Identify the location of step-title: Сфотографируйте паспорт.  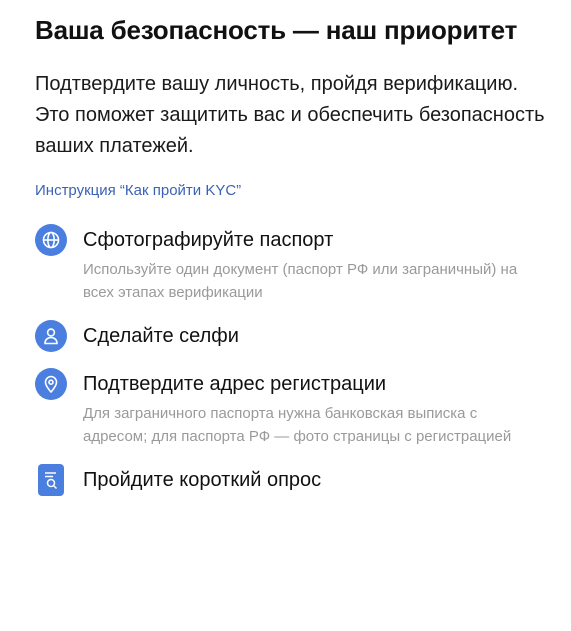
(208, 240).